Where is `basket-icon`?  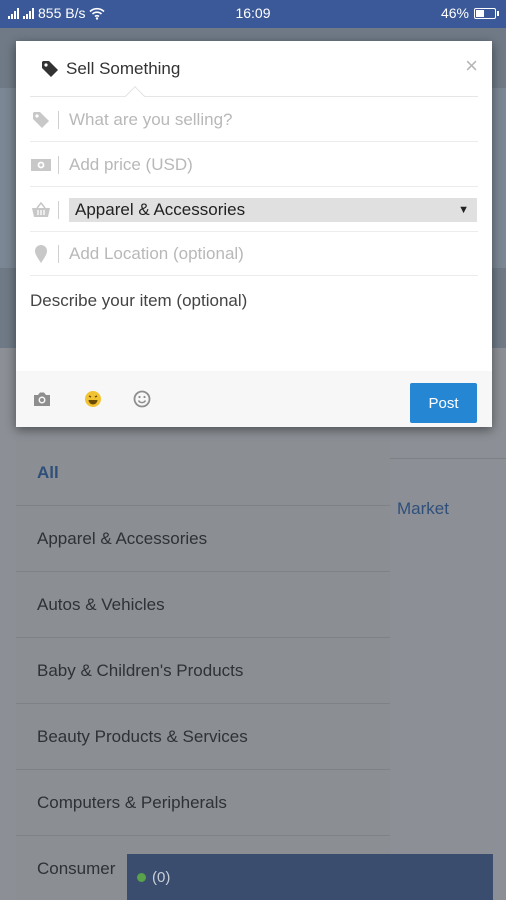 basket-icon is located at coordinates (41, 210).